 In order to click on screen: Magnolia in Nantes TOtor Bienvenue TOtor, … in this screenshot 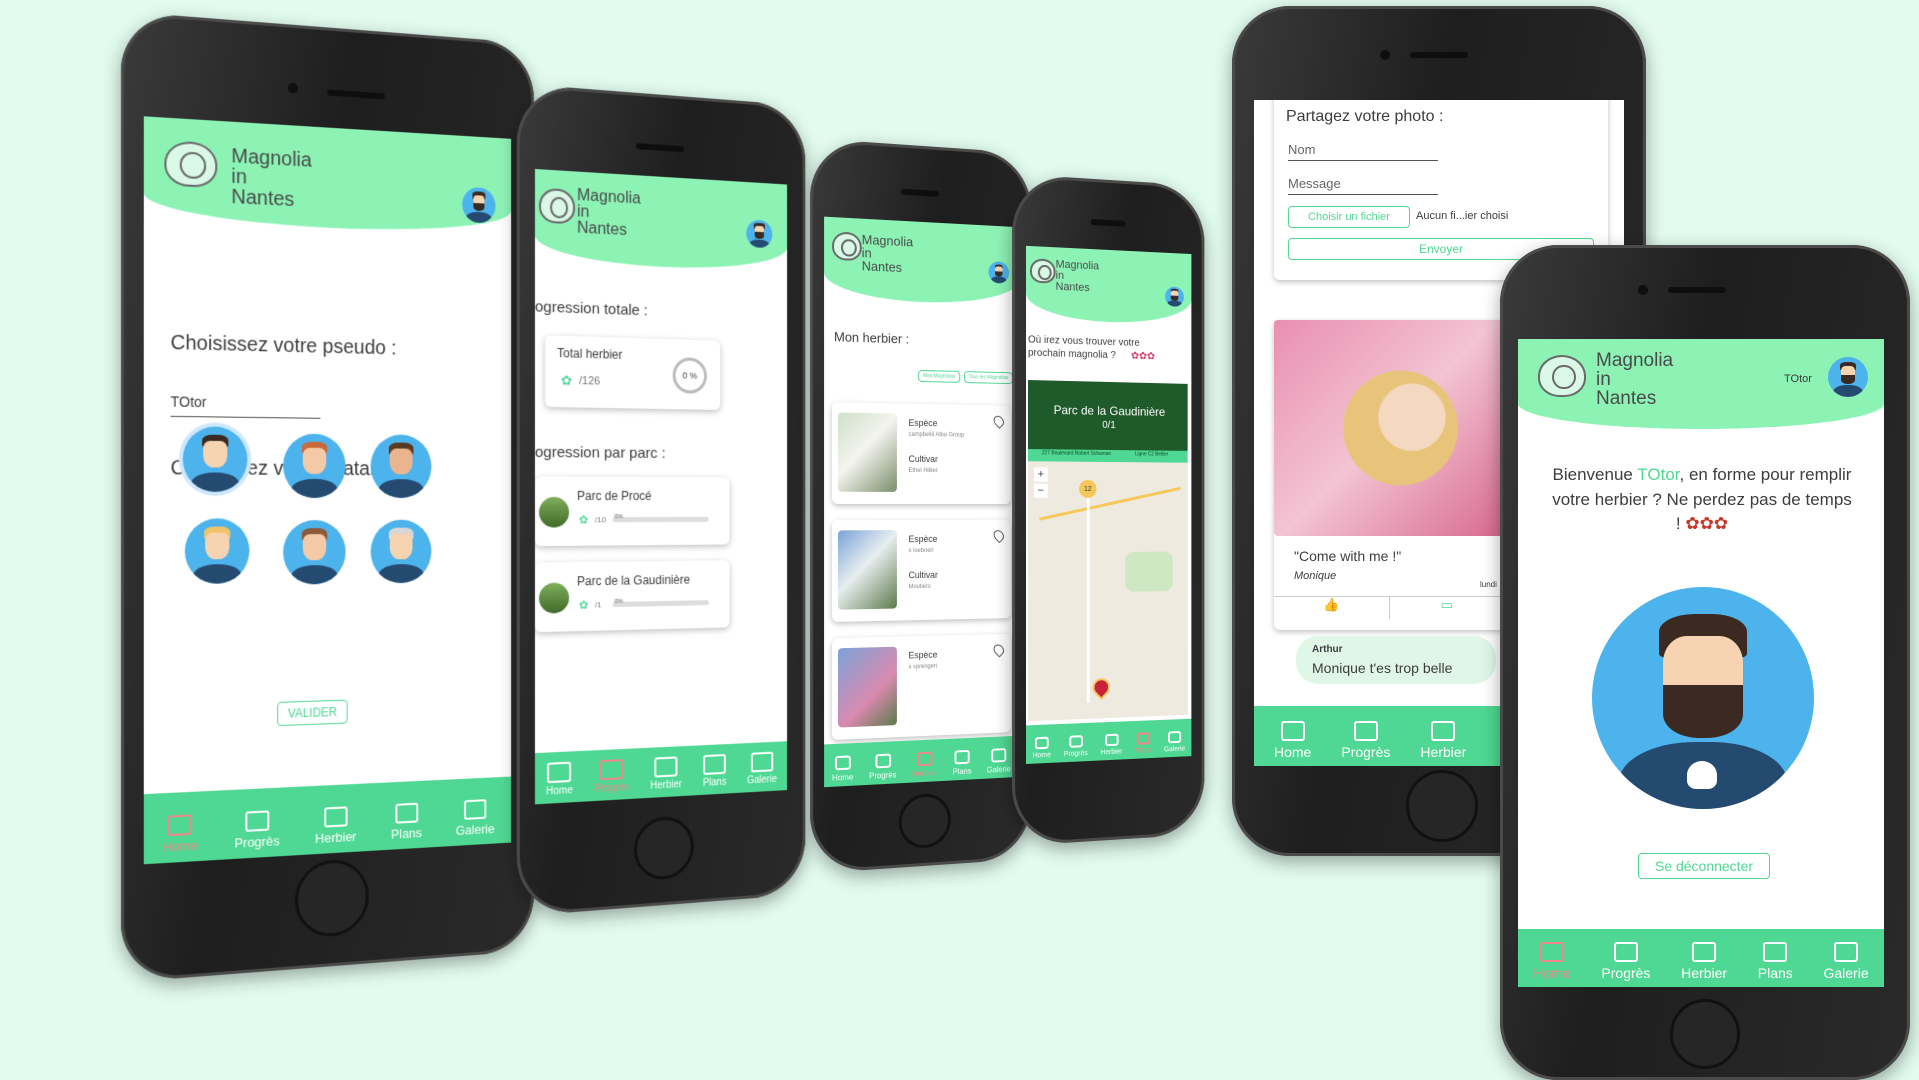, I will do `click(1701, 663)`.